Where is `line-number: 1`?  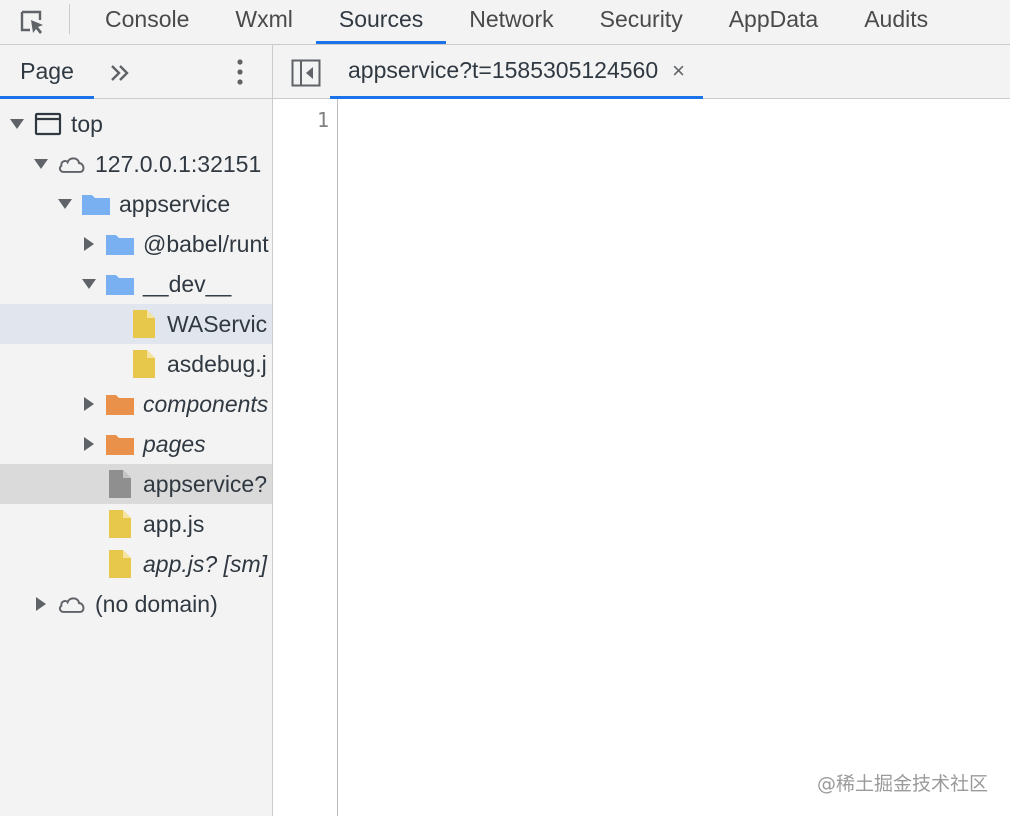
line-number: 1 is located at coordinates (322, 120).